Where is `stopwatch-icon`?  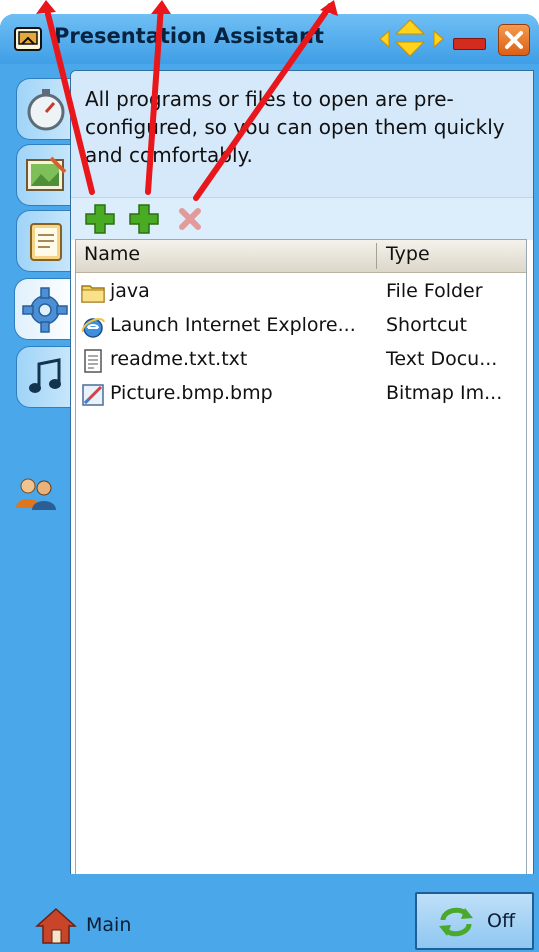 stopwatch-icon is located at coordinates (46, 110).